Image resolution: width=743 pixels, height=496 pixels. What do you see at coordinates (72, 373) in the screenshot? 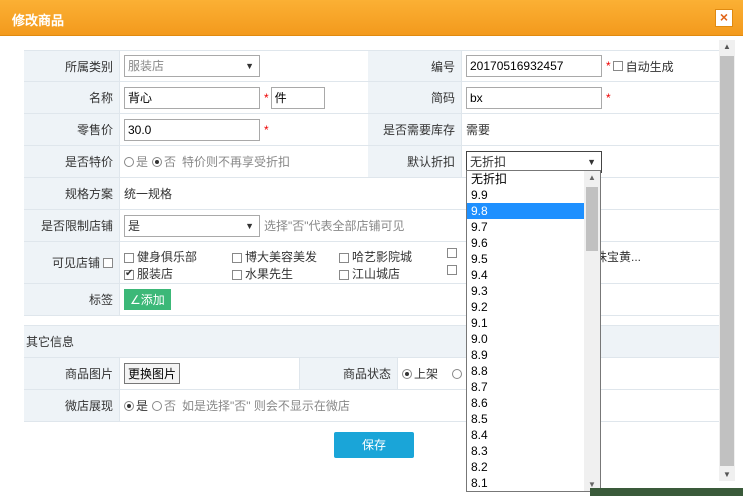
I see `image-label: 商品图片` at bounding box center [72, 373].